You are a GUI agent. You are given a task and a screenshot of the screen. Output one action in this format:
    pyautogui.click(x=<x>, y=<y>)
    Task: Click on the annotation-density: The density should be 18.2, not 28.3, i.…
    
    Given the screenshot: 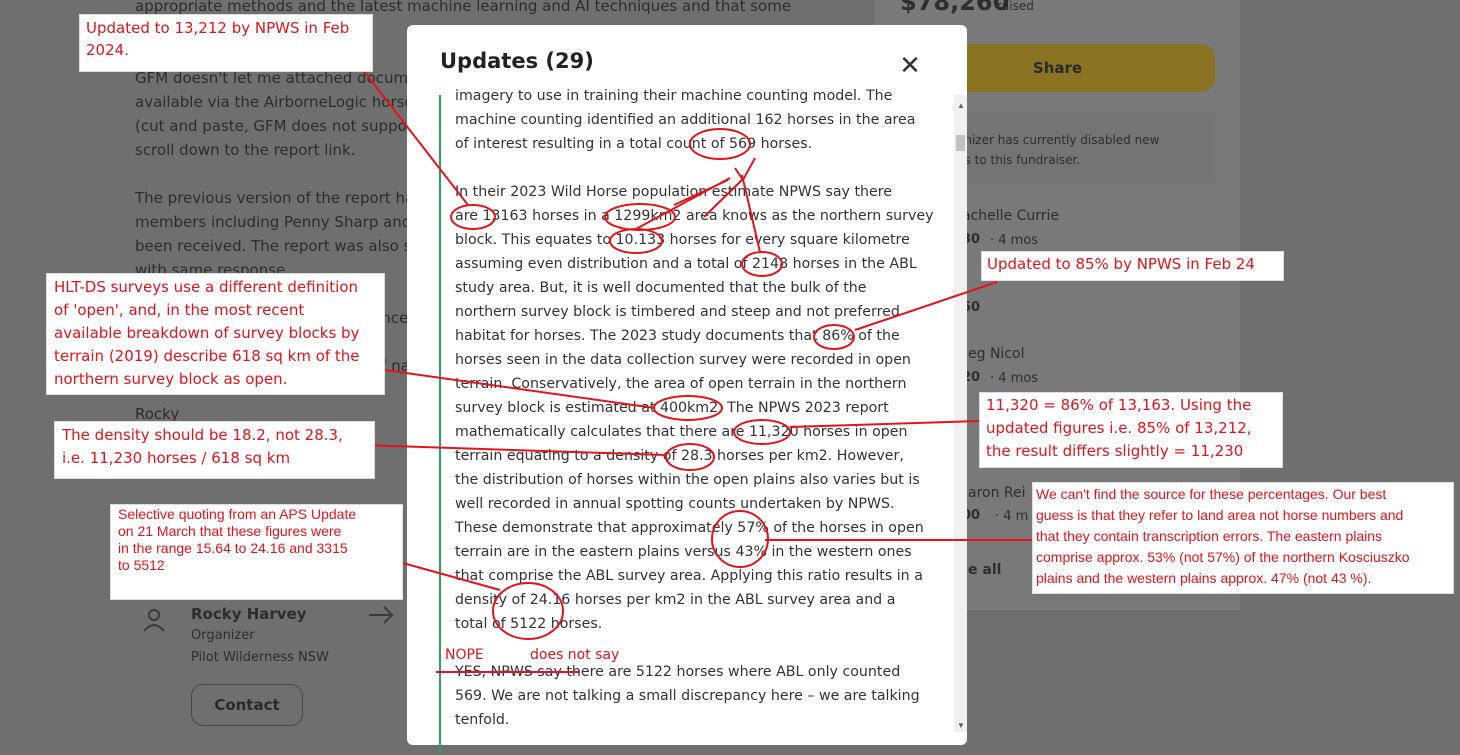 What is the action you would take?
    pyautogui.click(x=214, y=450)
    